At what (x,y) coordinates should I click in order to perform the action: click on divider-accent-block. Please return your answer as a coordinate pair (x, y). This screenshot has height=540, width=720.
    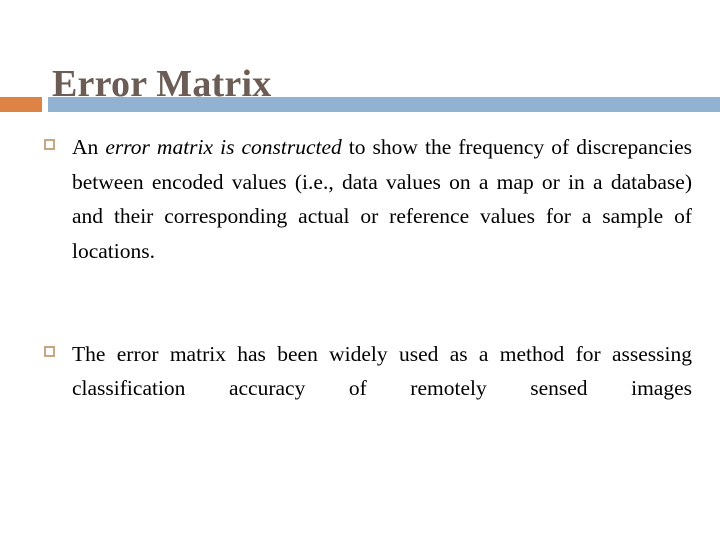
    Looking at the image, I should click on (21, 104).